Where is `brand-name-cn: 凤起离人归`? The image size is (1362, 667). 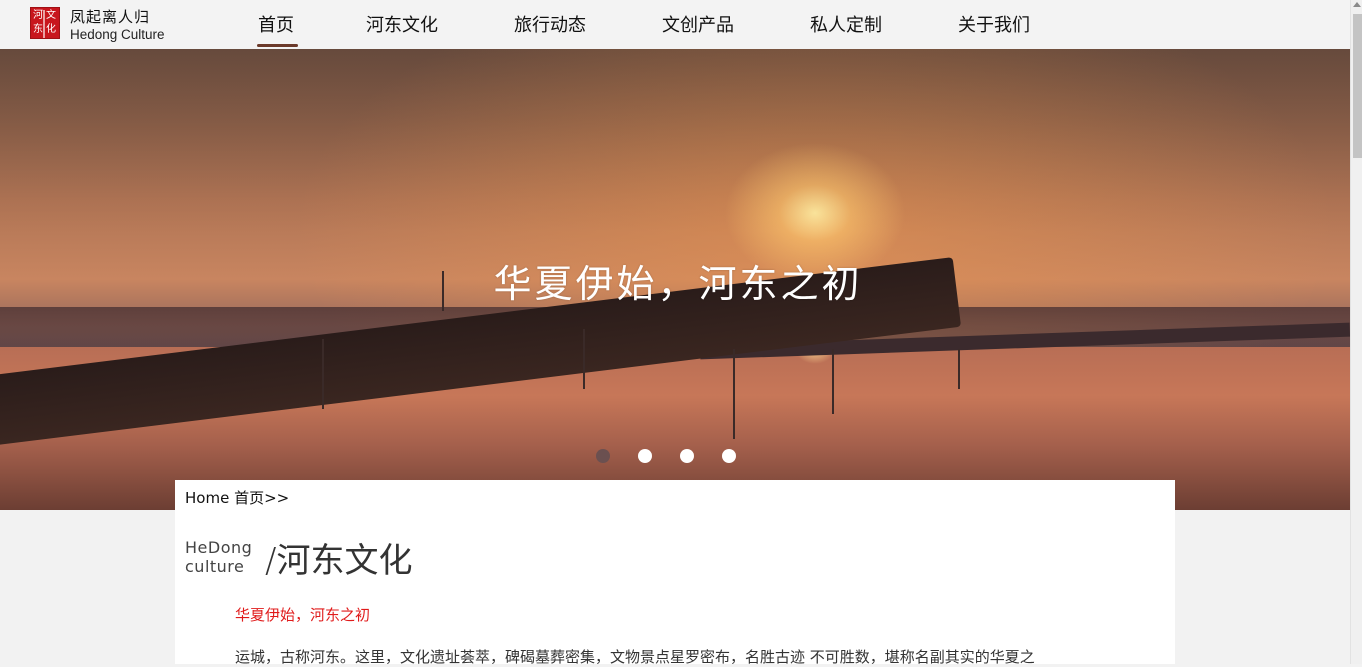 brand-name-cn: 凤起离人归 is located at coordinates (110, 16).